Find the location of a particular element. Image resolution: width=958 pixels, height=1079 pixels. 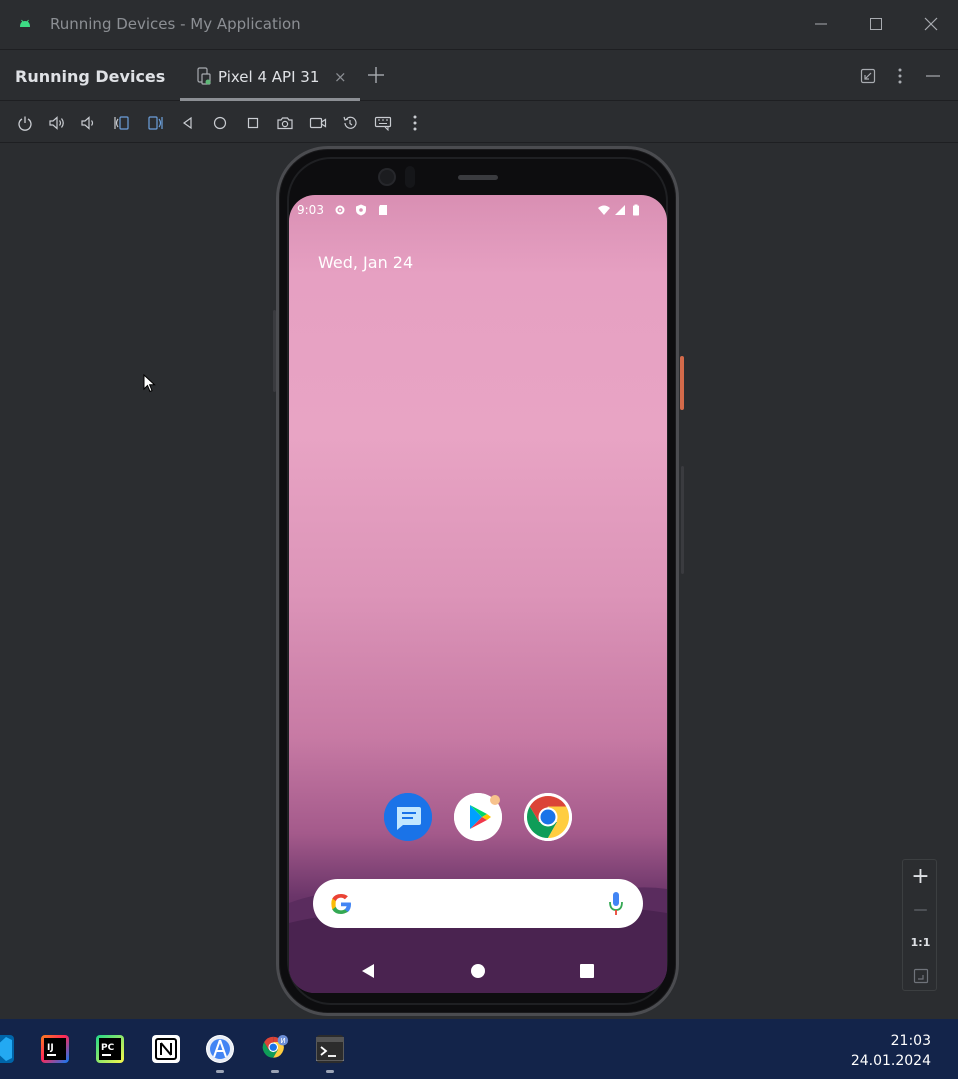

video-camera-icon is located at coordinates (318, 123).